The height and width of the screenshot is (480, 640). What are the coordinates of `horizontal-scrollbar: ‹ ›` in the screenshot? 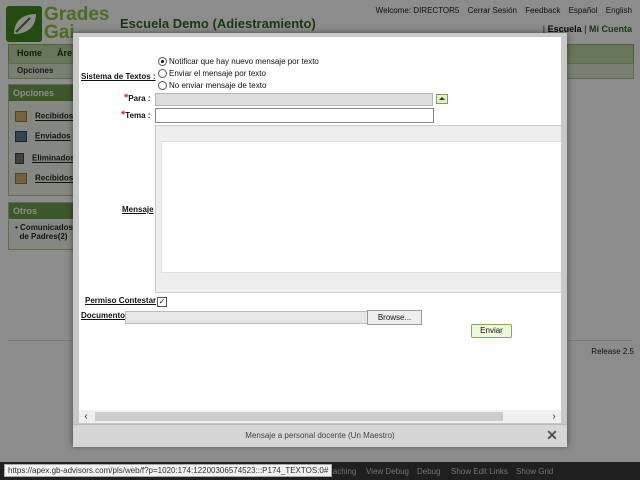 It's located at (320, 416).